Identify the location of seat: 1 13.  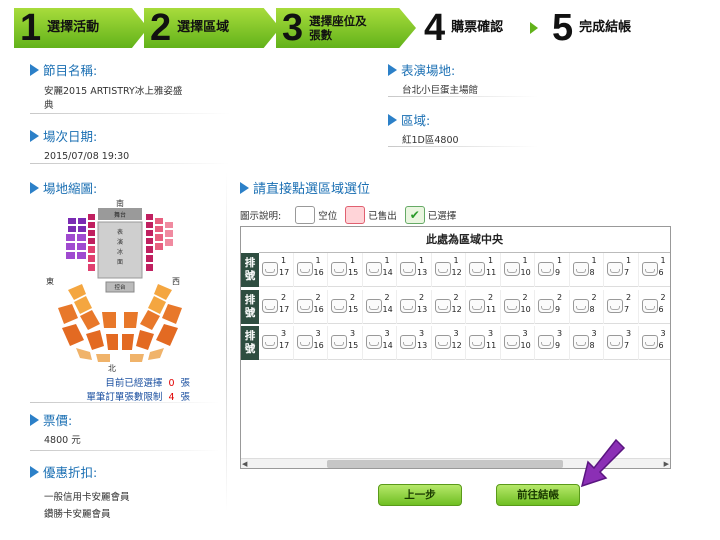
(414, 270).